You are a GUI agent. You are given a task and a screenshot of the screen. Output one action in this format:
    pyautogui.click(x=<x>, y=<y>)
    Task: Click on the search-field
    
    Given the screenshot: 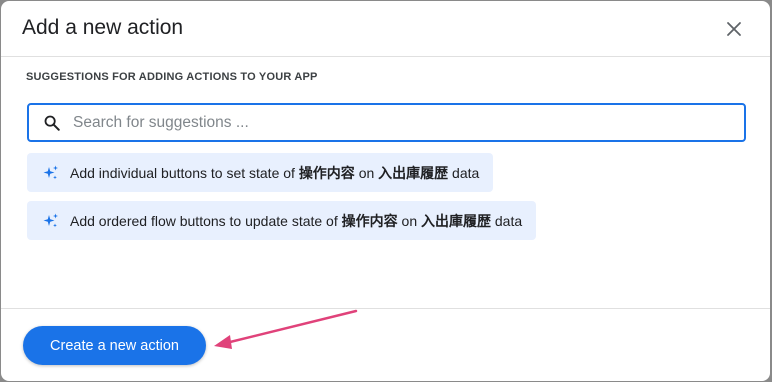 What is the action you would take?
    pyautogui.click(x=386, y=122)
    